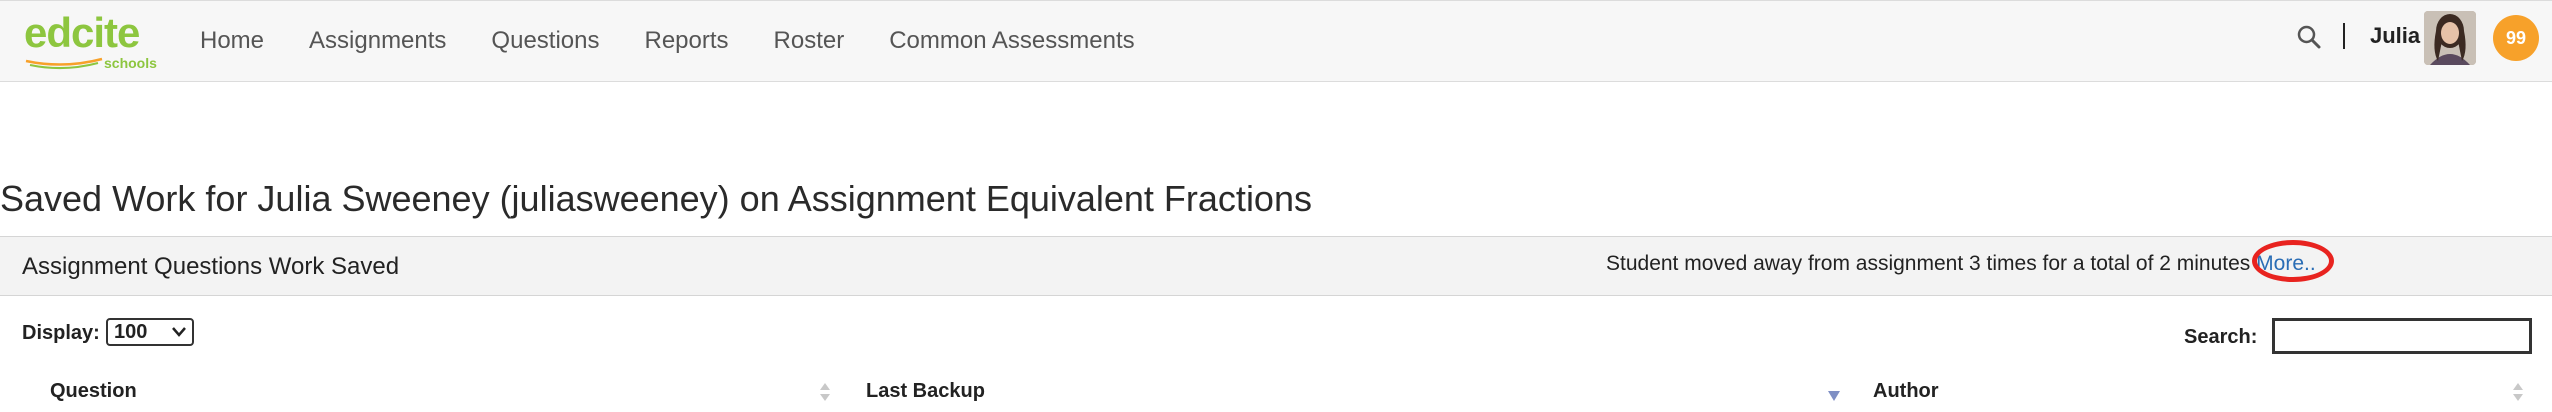 This screenshot has height=412, width=2552. I want to click on column-header-question: Question, so click(93, 391).